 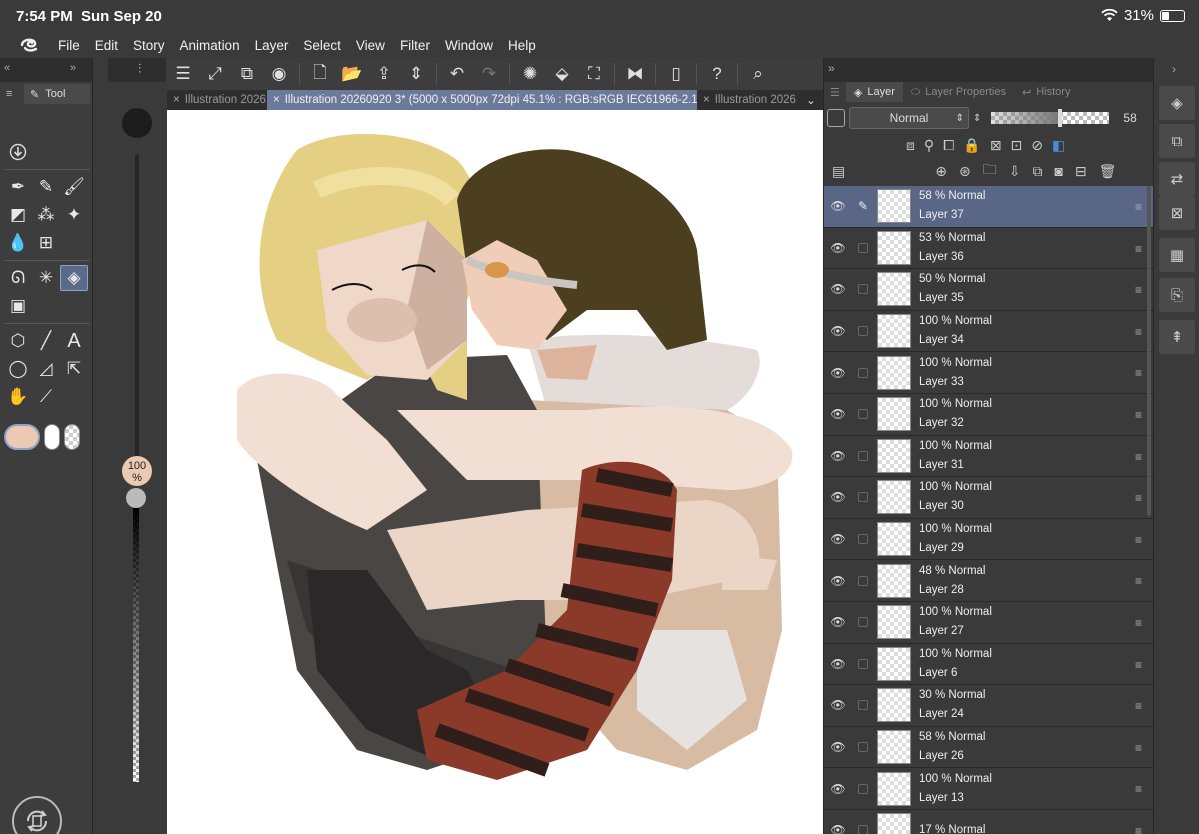 I want to click on brush-opacity-slider, so click(x=136, y=645).